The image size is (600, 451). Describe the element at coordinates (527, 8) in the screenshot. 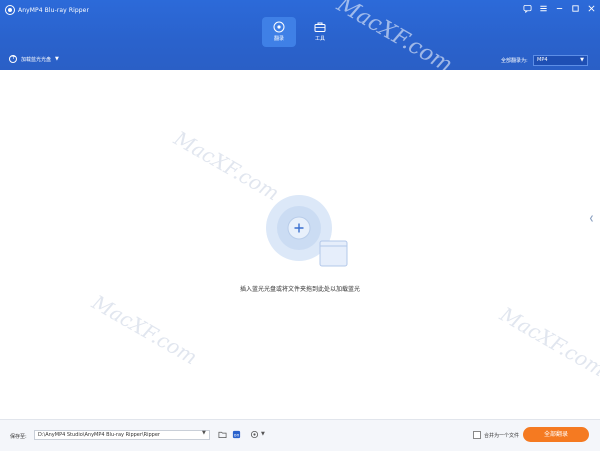

I see `feedback-icon` at that location.